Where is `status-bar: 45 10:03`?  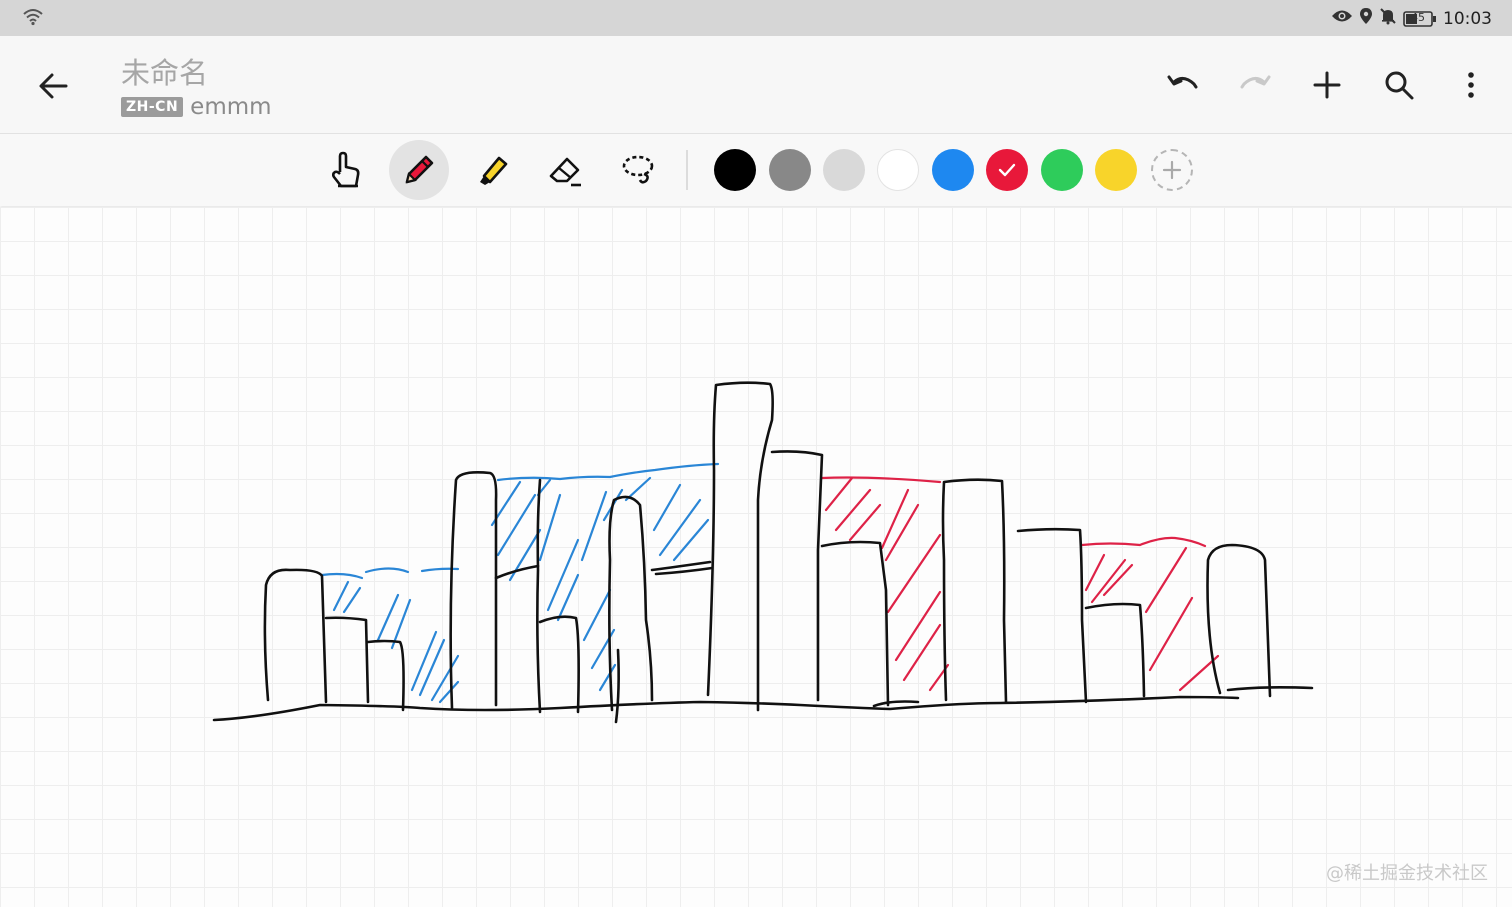
status-bar: 45 10:03 is located at coordinates (756, 18).